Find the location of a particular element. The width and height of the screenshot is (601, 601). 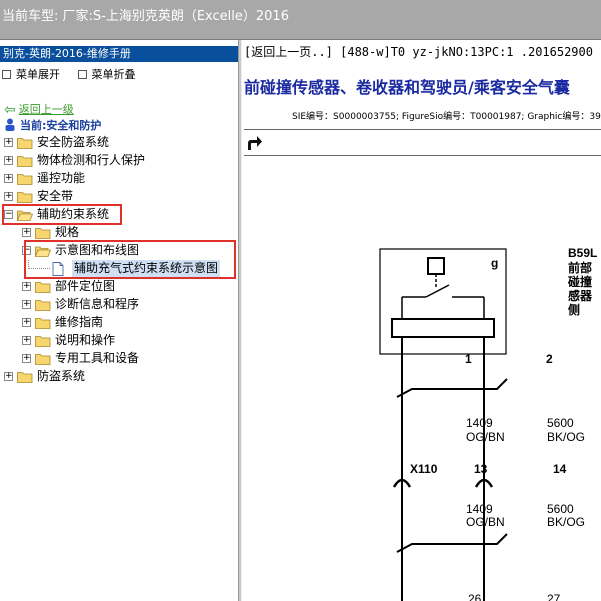

menu-collapse-button: 菜单折叠 is located at coordinates (106, 74).